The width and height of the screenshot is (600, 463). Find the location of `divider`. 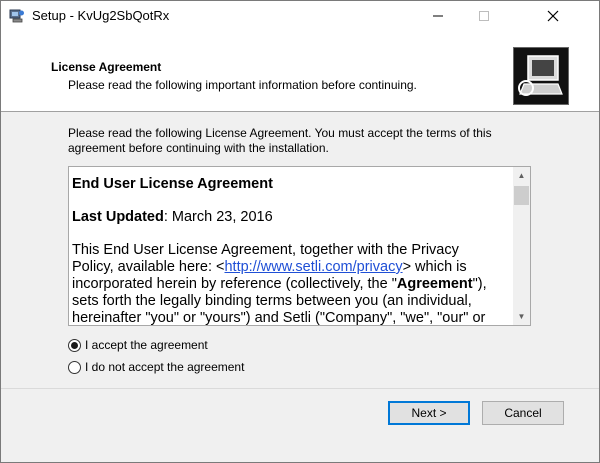

divider is located at coordinates (300, 388).